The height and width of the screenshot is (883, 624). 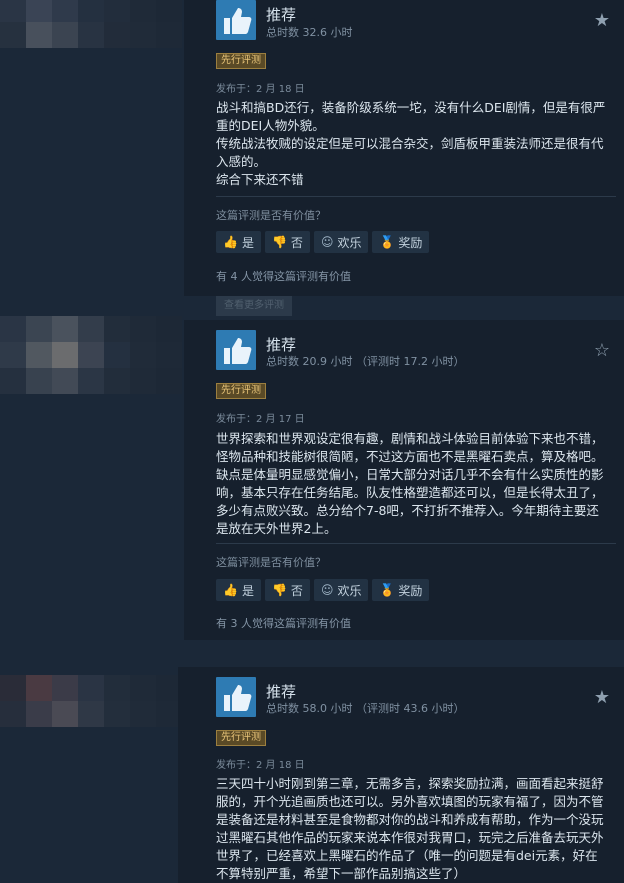 What do you see at coordinates (260, 419) in the screenshot?
I see `posted-date: 发布于：2 月 17 日` at bounding box center [260, 419].